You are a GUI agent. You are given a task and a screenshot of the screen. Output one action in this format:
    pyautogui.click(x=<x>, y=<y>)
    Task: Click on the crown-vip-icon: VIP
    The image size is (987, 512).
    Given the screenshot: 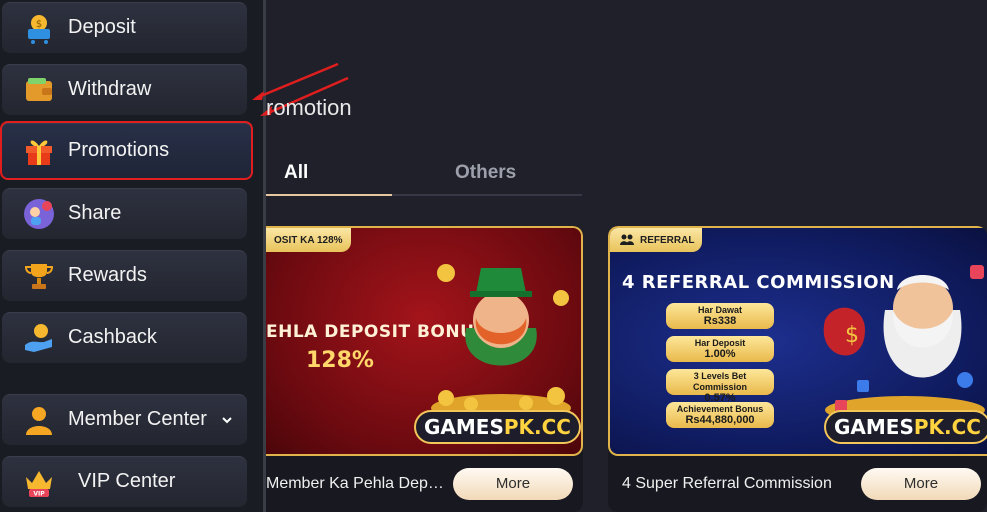 What is the action you would take?
    pyautogui.click(x=39, y=482)
    